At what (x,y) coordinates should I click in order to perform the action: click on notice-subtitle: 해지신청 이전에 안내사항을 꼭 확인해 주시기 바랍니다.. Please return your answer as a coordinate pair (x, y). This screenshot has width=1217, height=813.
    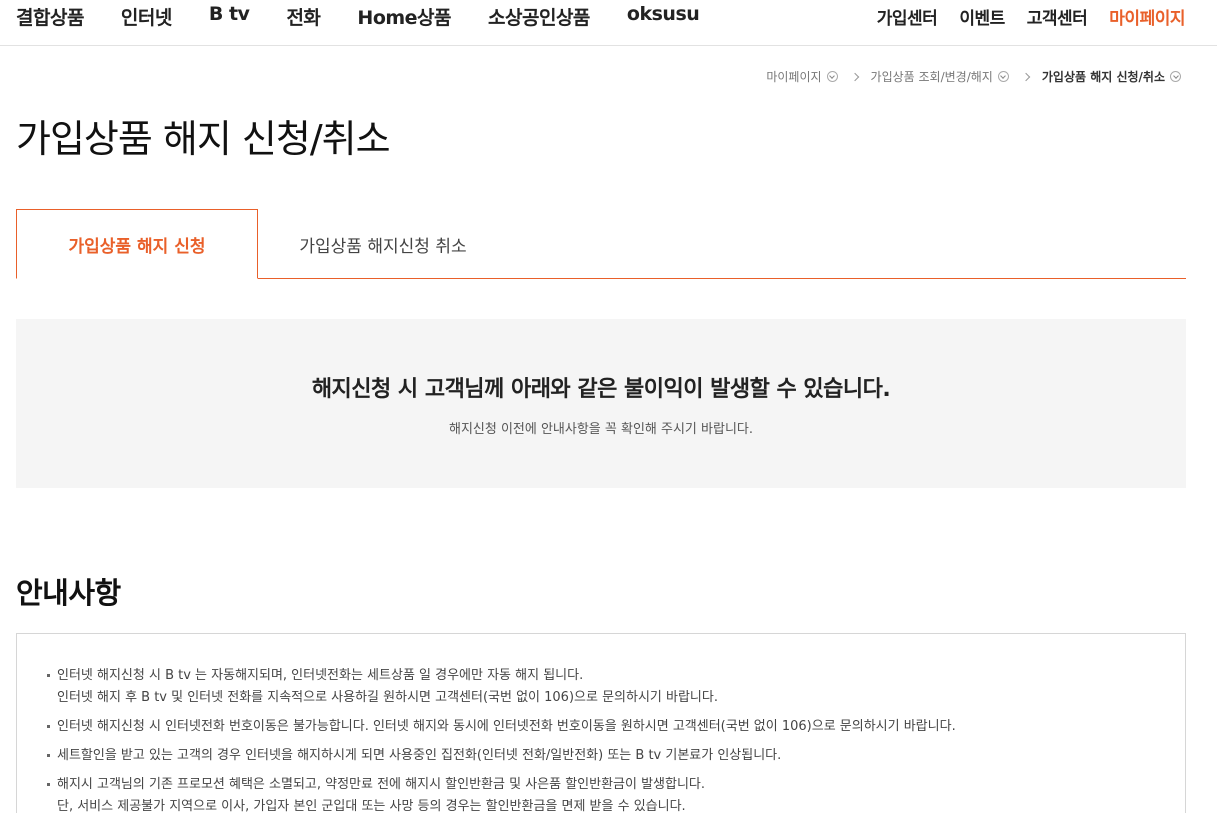
    Looking at the image, I should click on (600, 429).